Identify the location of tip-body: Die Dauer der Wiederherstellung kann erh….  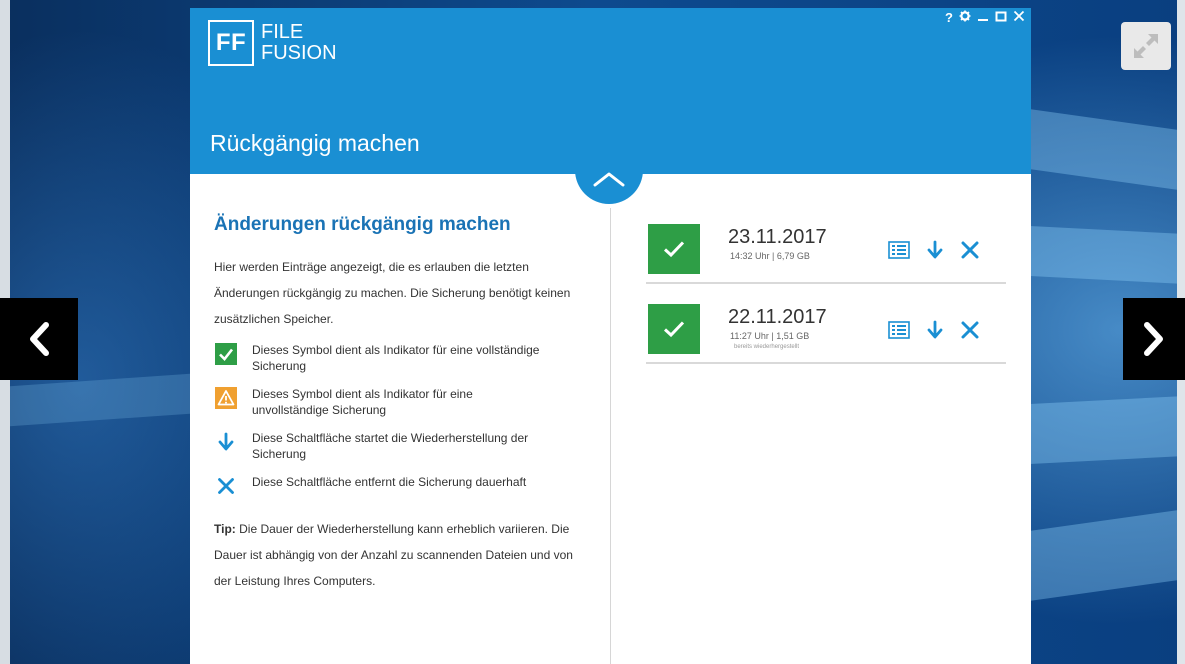
(393, 555).